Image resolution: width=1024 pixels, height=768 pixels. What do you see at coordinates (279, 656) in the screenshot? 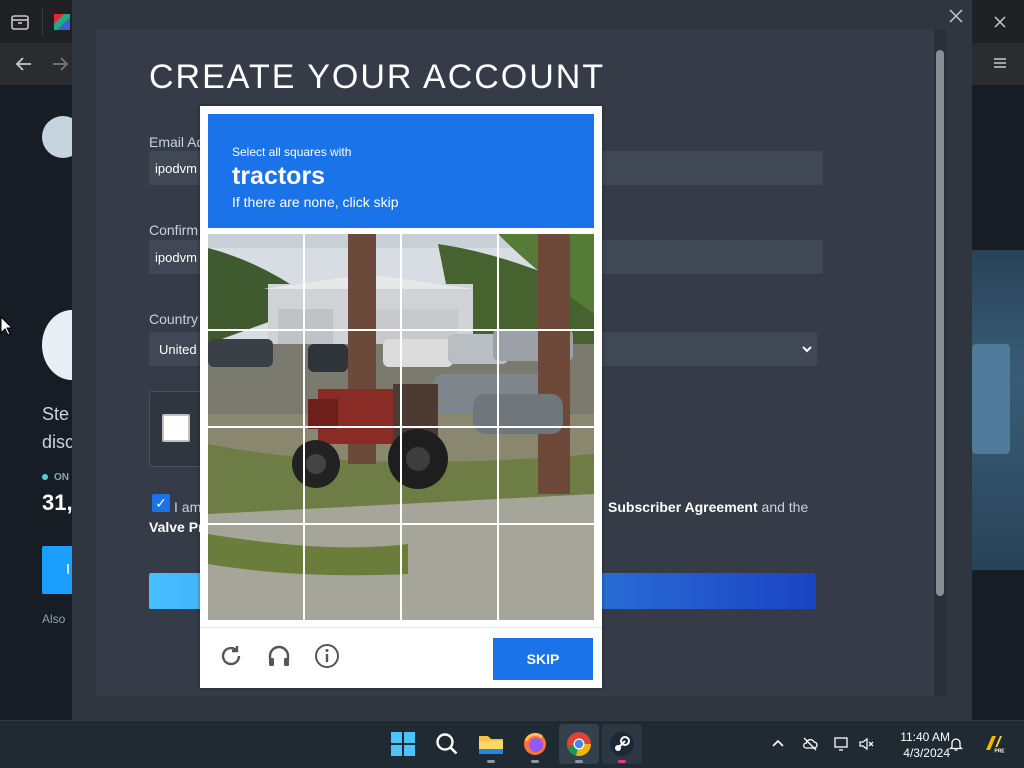
I see `audio-challenge-icon` at bounding box center [279, 656].